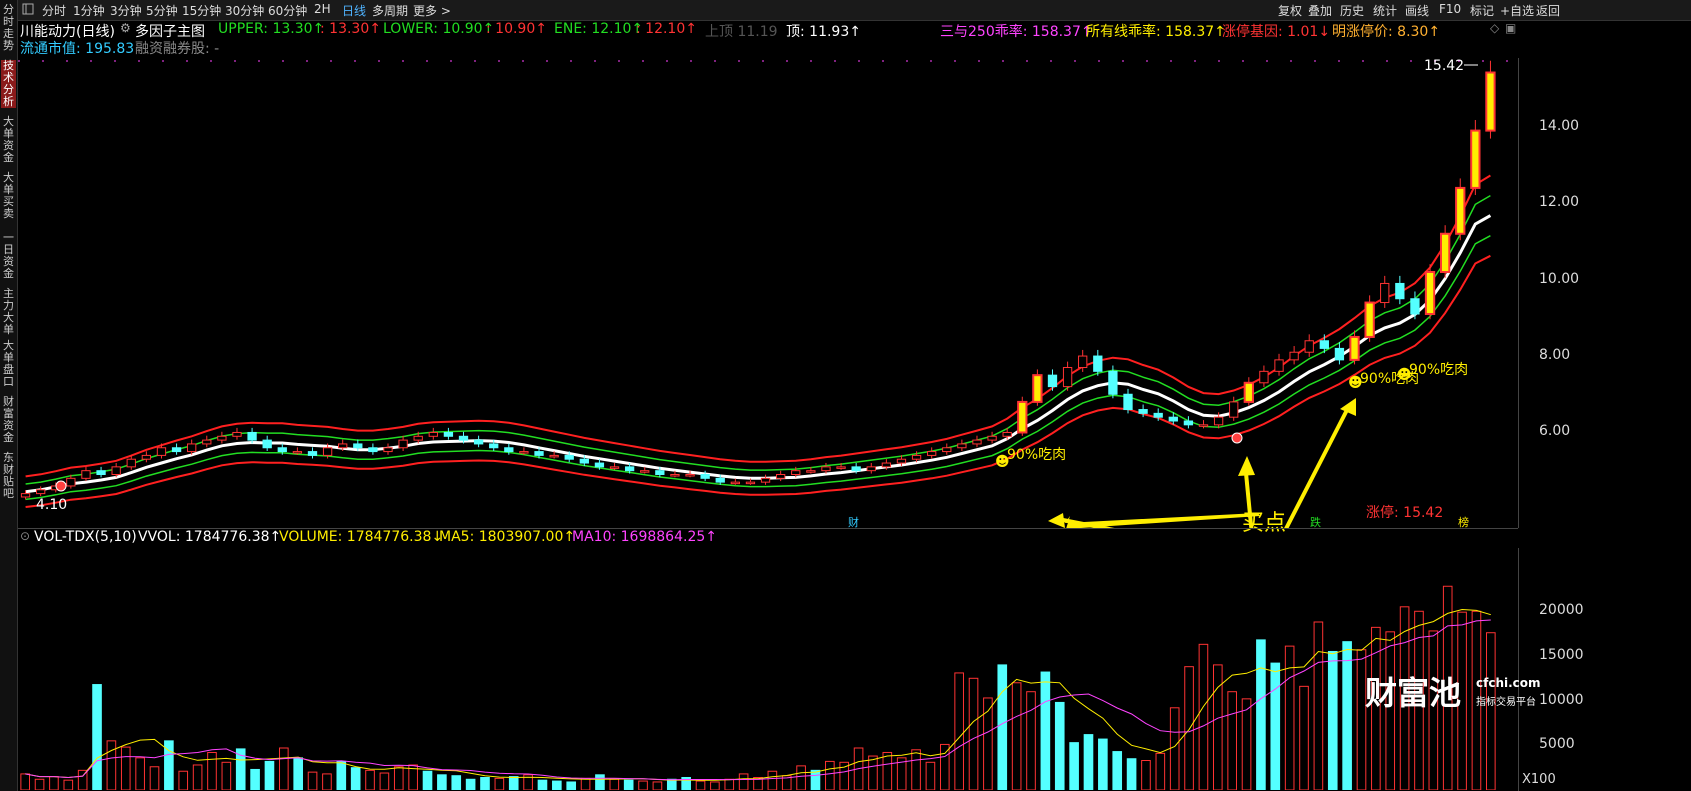  What do you see at coordinates (432, 10) in the screenshot?
I see `period-tab-10: 更多 >` at bounding box center [432, 10].